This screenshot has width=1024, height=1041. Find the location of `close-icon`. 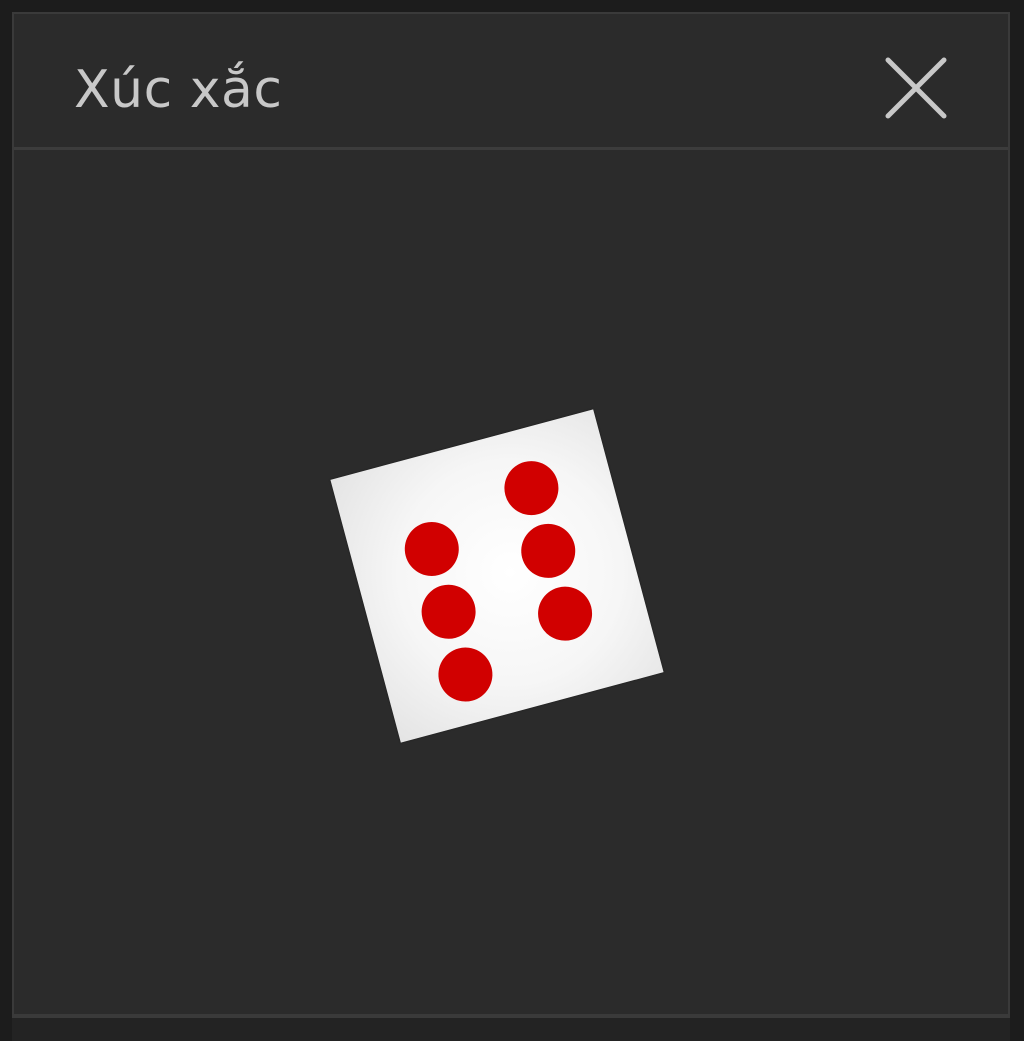

close-icon is located at coordinates (916, 88).